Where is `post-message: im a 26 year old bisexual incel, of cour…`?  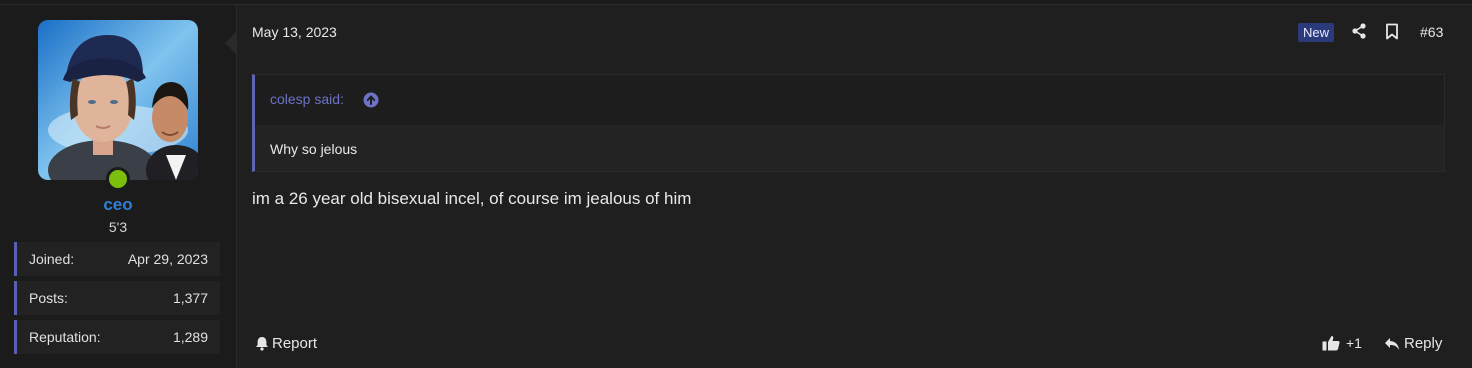 post-message: im a 26 year old bisexual incel, of cour… is located at coordinates (472, 198).